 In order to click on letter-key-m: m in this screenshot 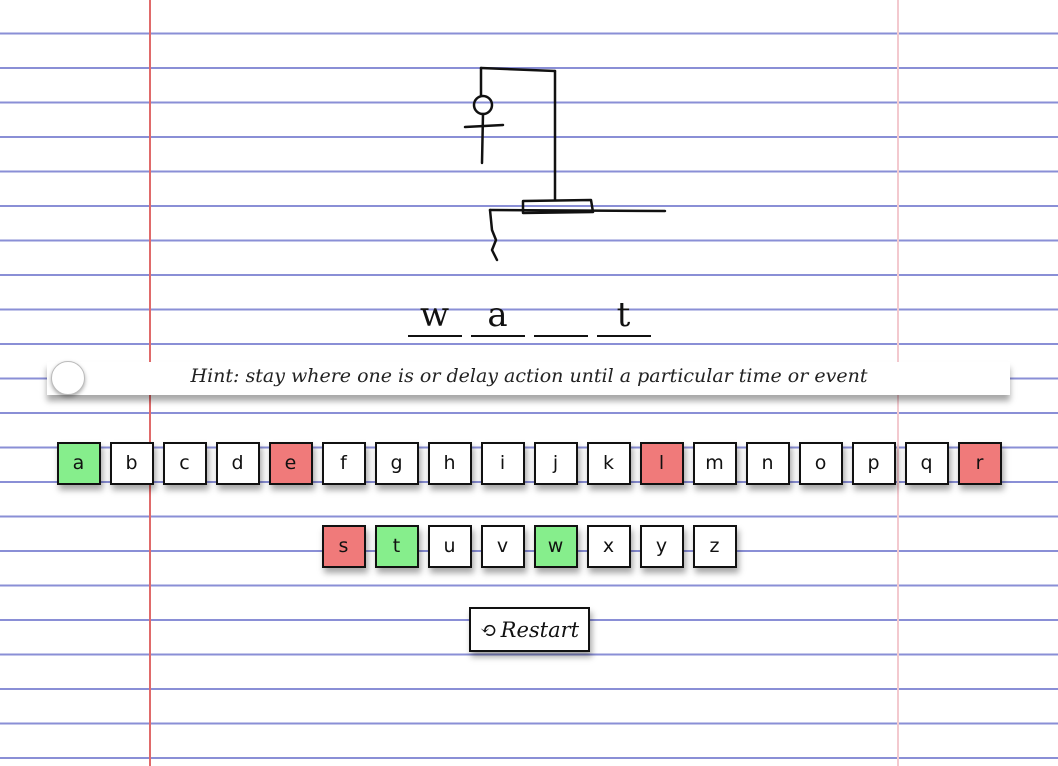, I will do `click(714, 463)`.